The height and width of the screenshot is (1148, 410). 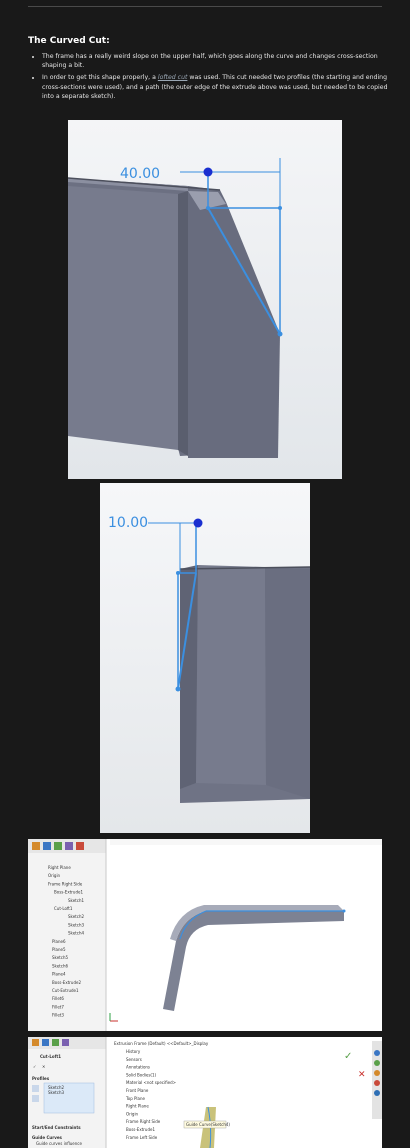 I want to click on start-end-label: Start/End Constraints, so click(x=56, y=1127).